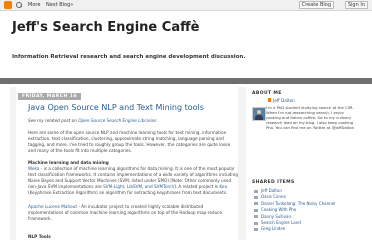  Describe the element at coordinates (196, 186) in the screenshot. I see `weka-tail: ]. A related project is` at that location.